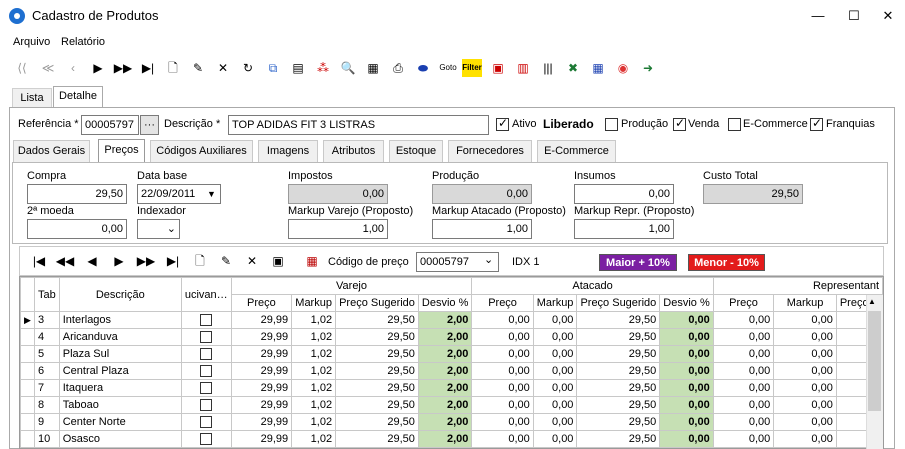  Describe the element at coordinates (679, 123) in the screenshot. I see `venda-checkbox` at that location.